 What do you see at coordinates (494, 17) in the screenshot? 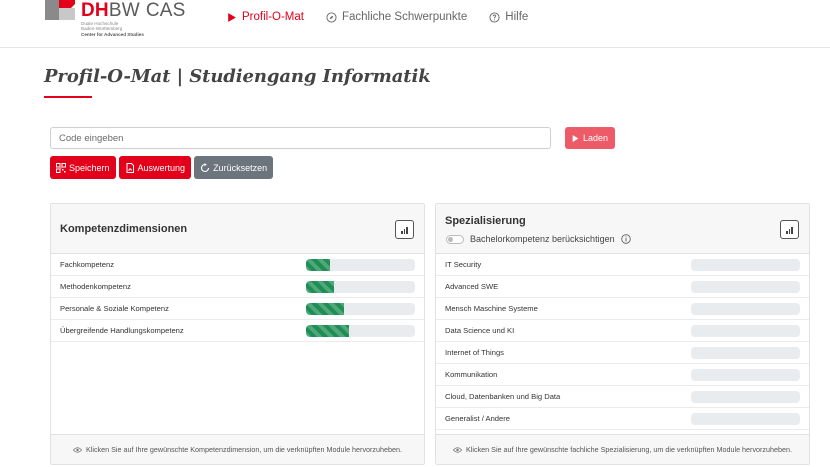
I see `question-circle-icon` at bounding box center [494, 17].